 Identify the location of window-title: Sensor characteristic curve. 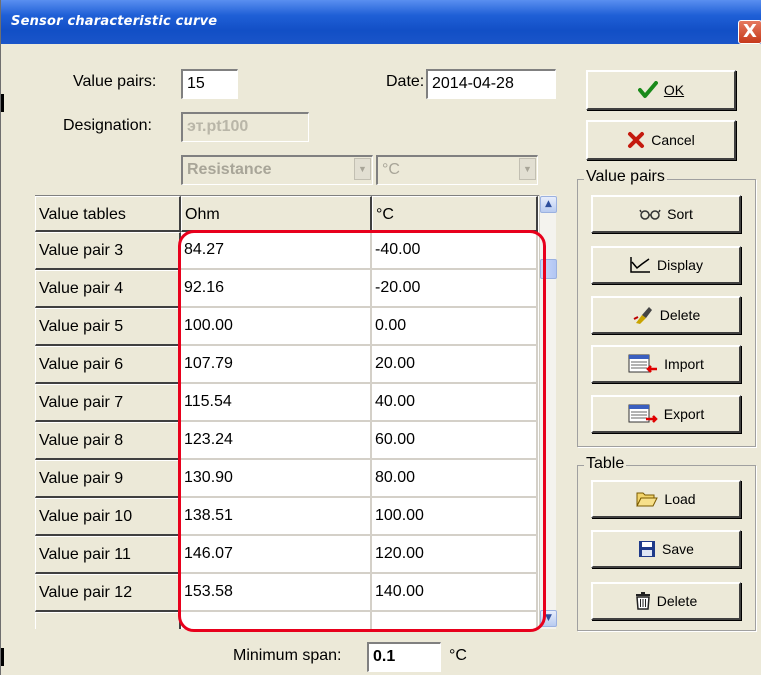
(114, 21).